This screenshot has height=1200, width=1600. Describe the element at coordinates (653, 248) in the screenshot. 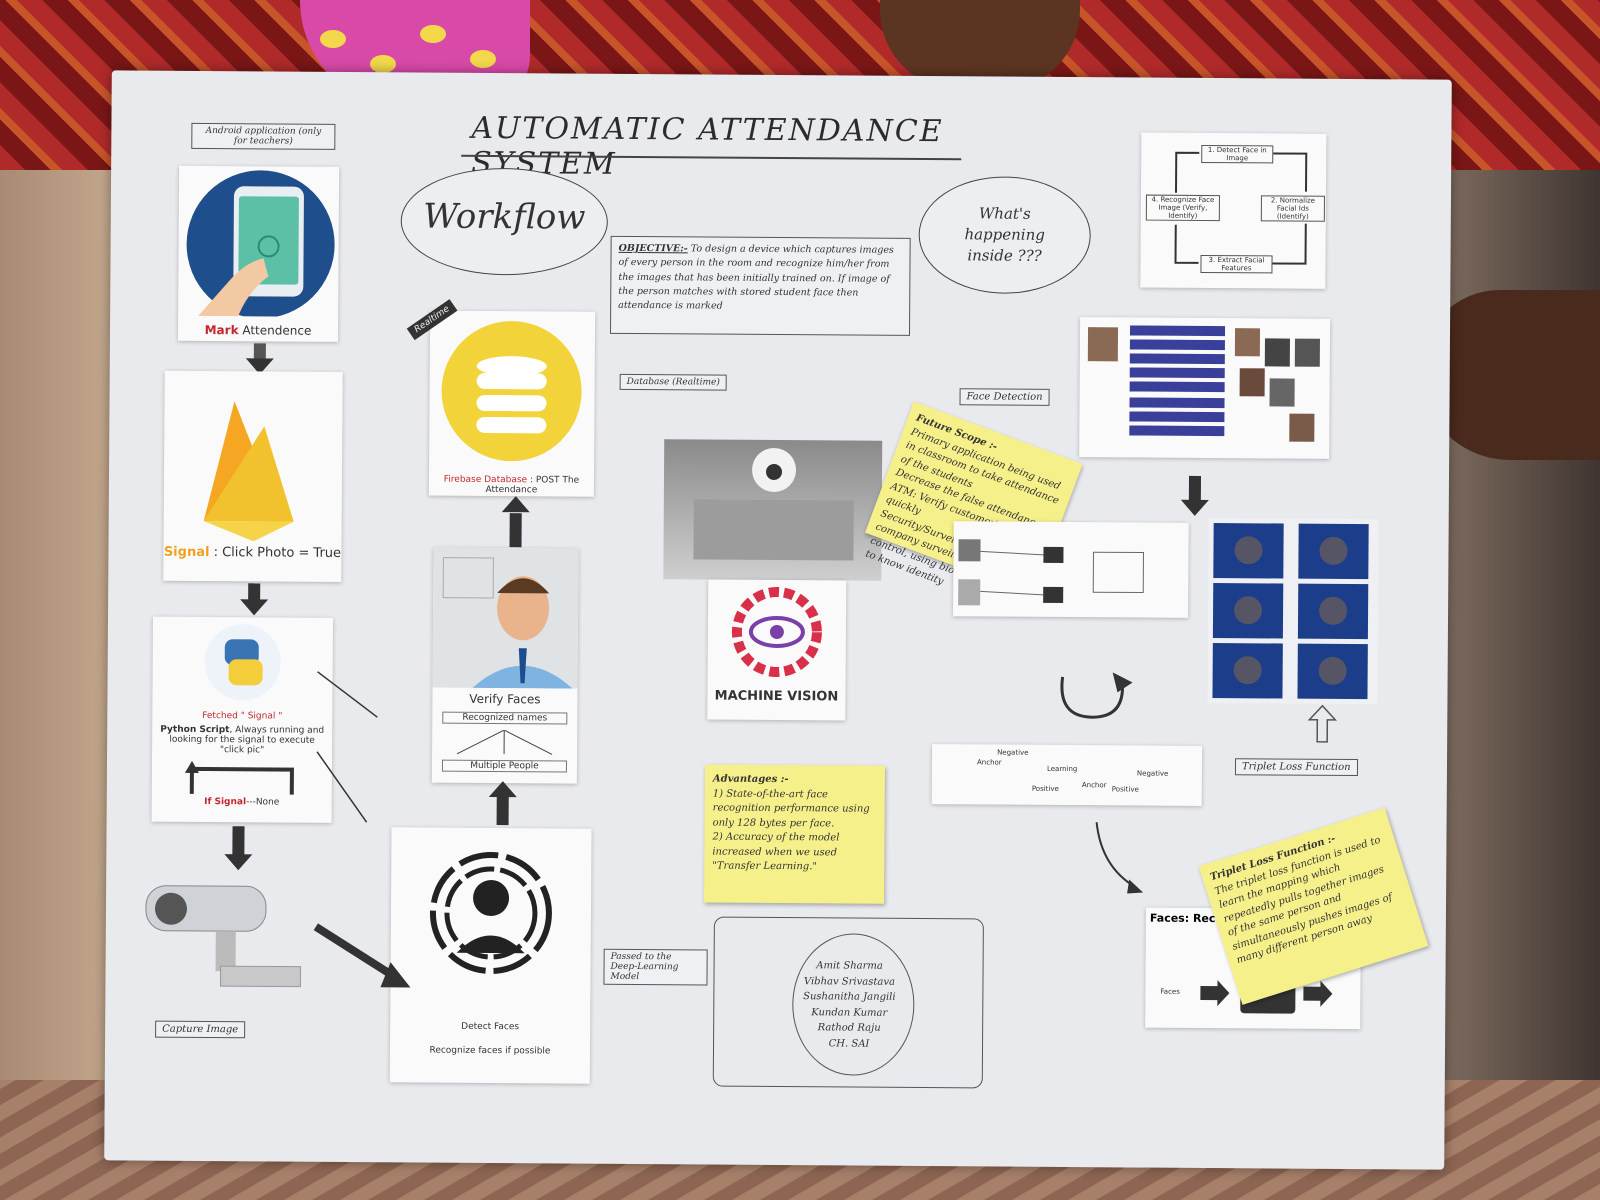

I see `objective-label: OBJECTIVE:-` at that location.